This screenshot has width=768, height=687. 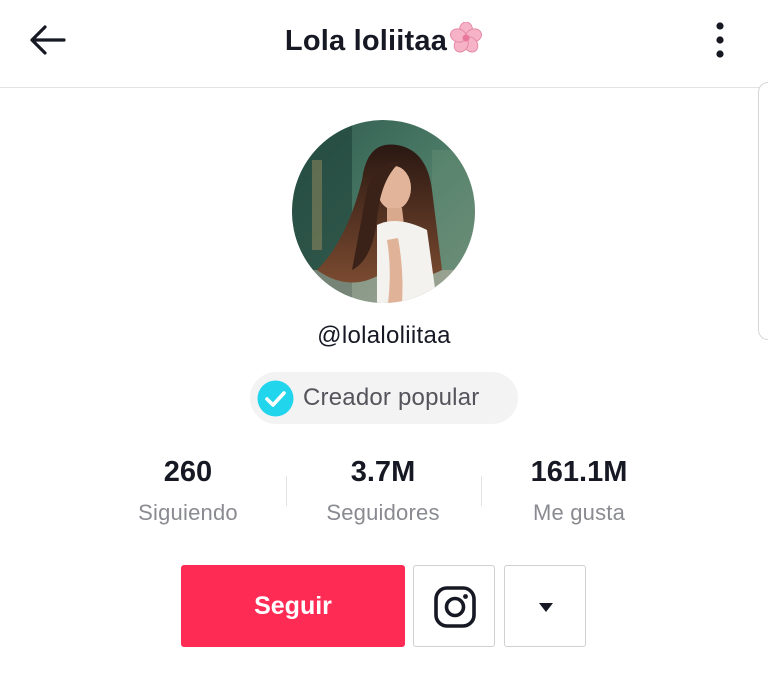 I want to click on stat-likes: 161.1M Me gusta, so click(x=579, y=491).